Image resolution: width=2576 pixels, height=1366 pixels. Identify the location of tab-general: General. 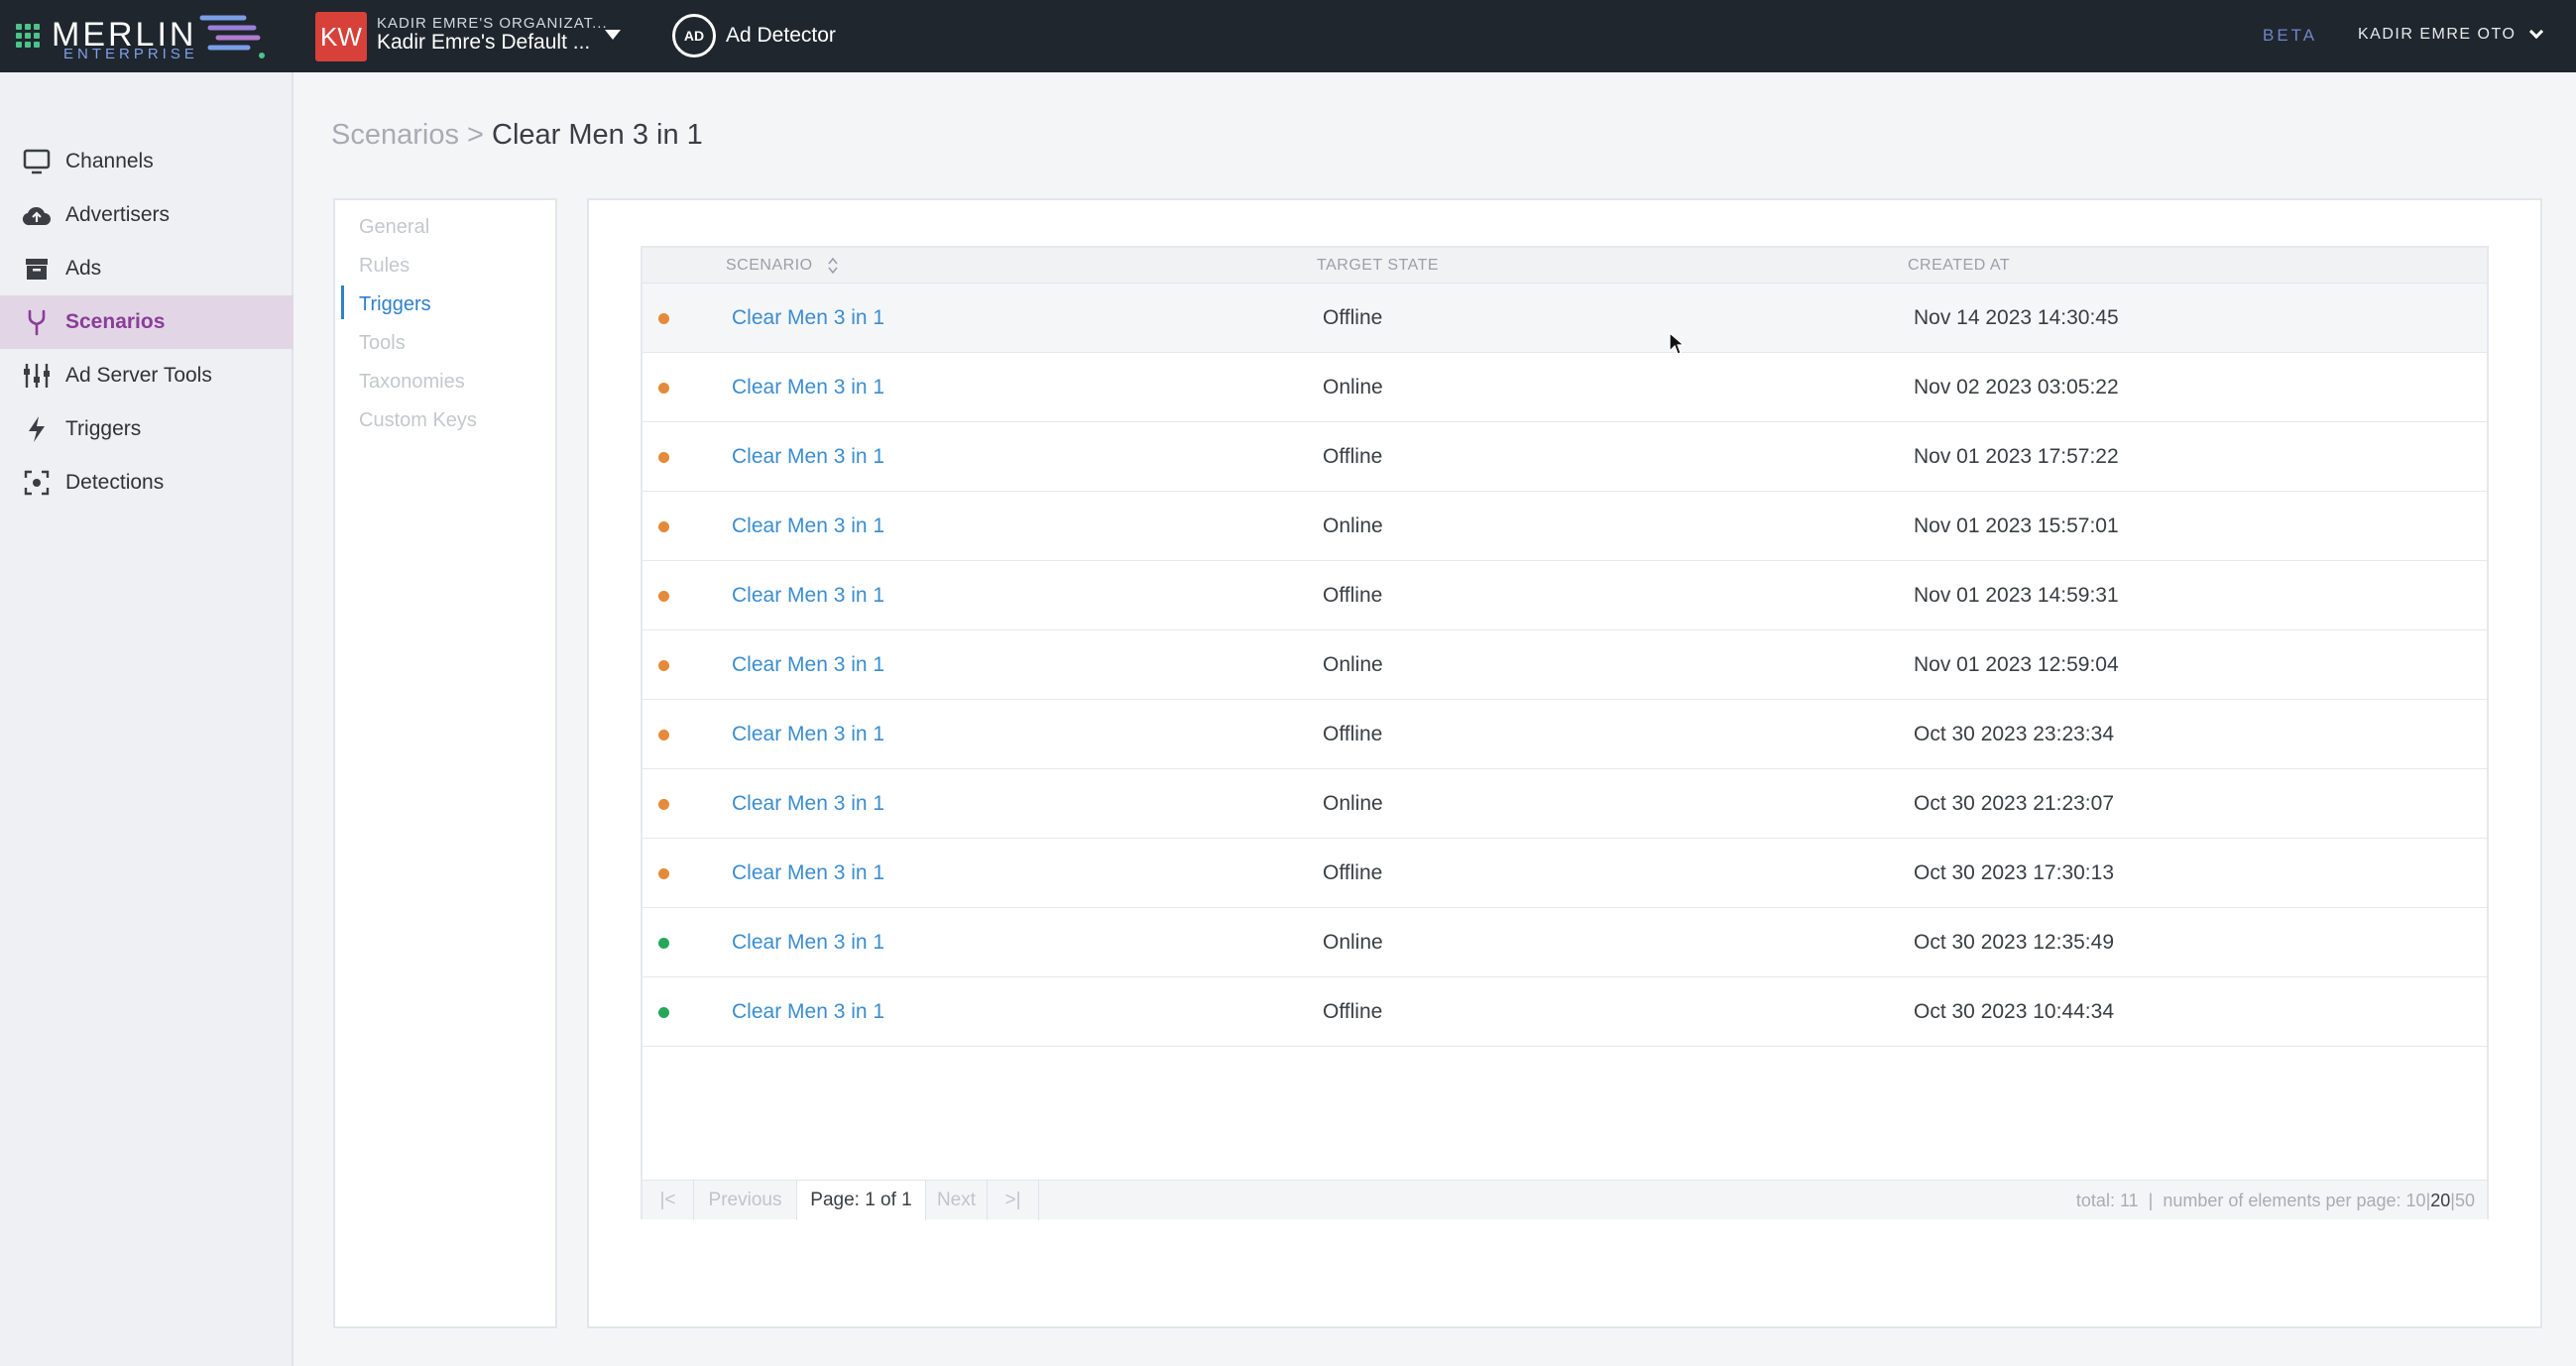
(394, 227).